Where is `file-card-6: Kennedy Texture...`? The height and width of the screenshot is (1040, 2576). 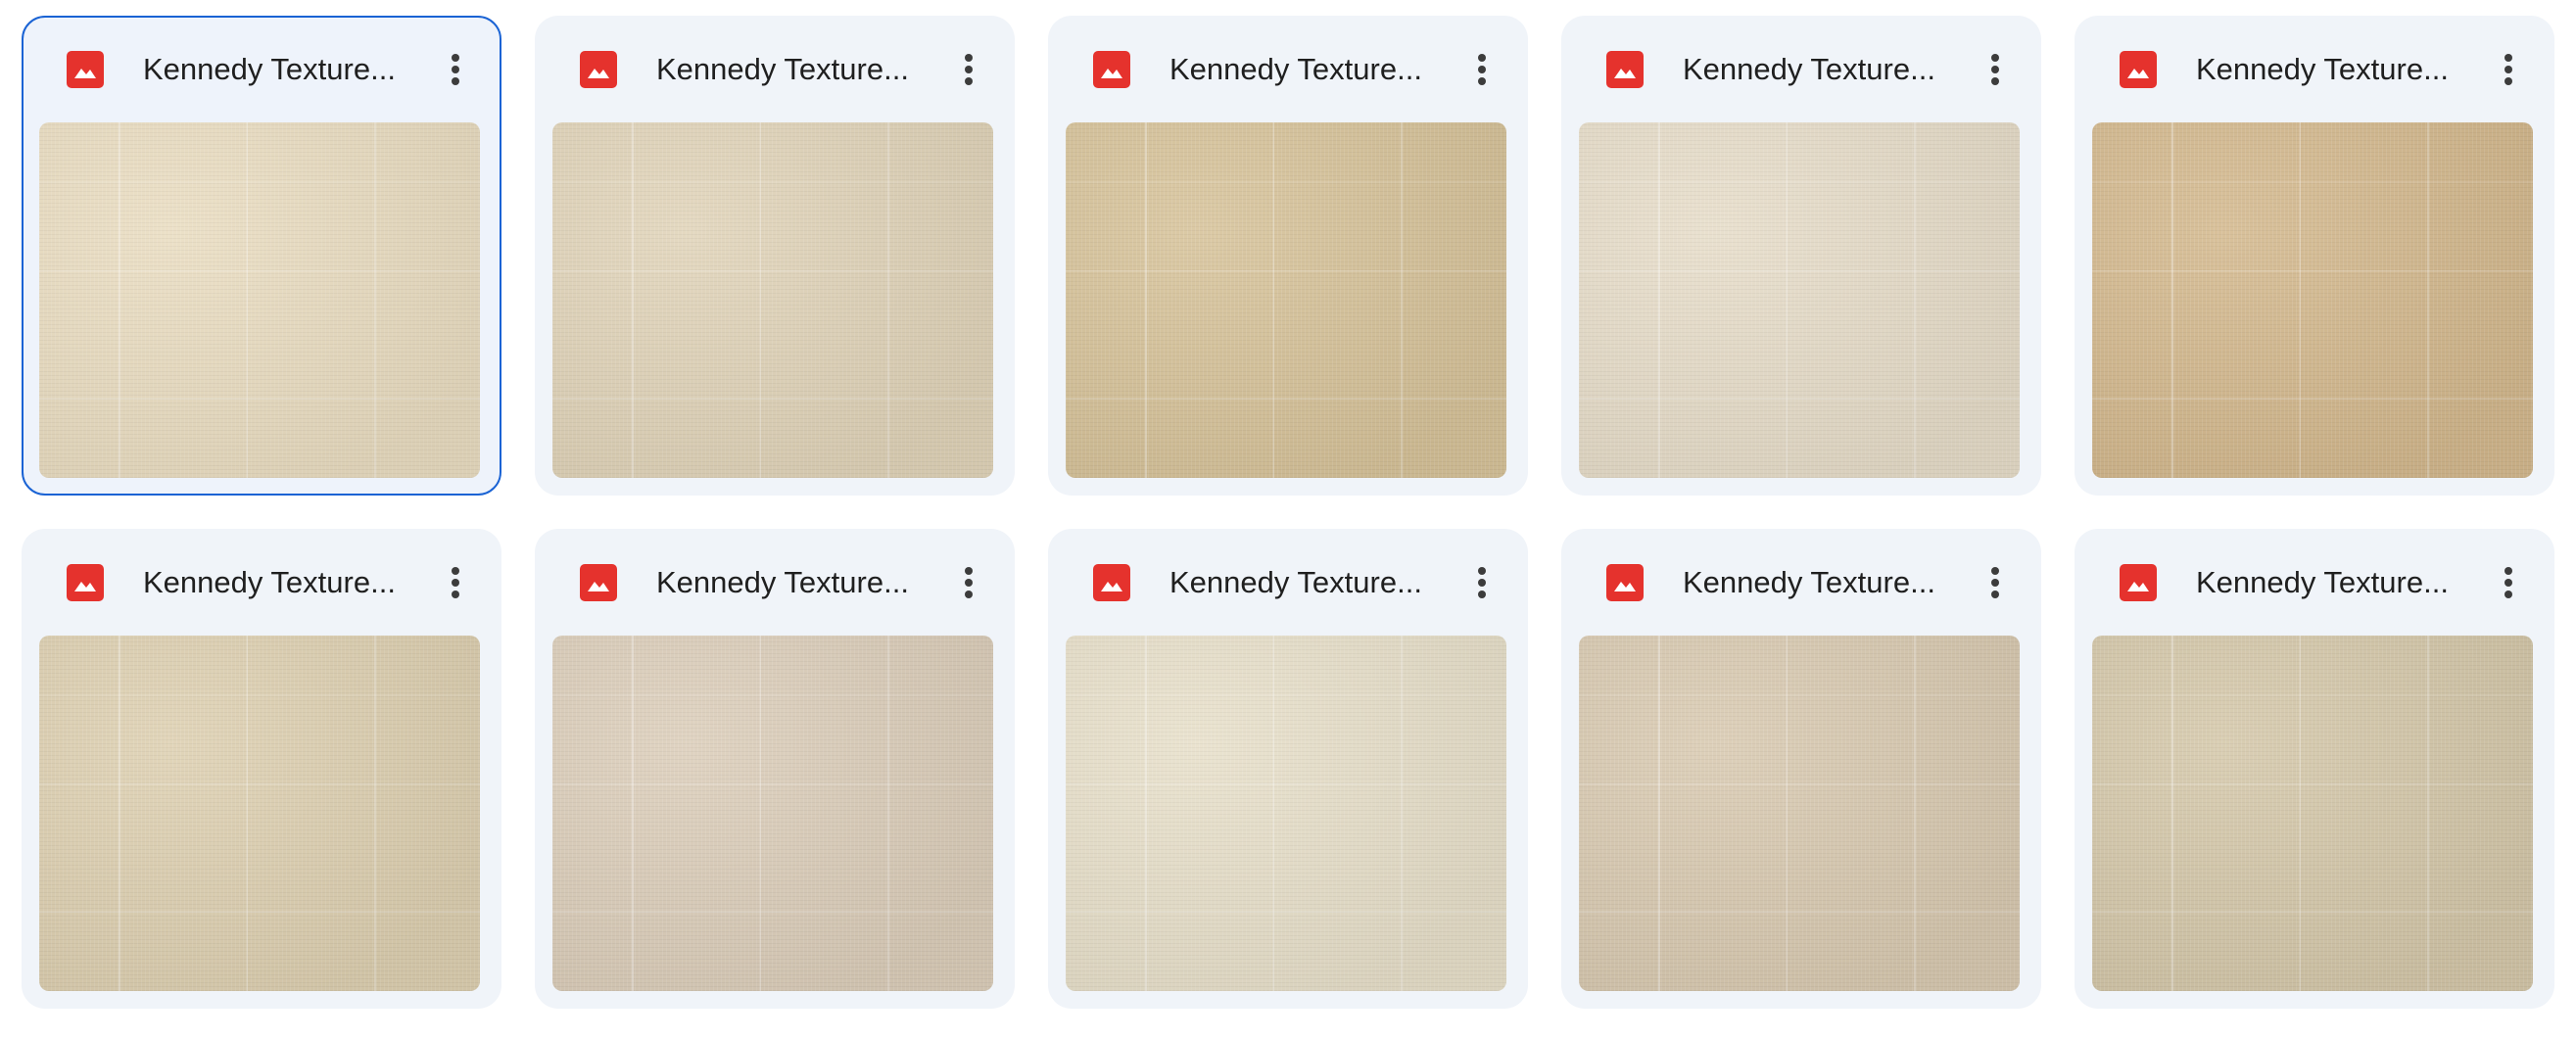
file-card-6: Kennedy Texture... is located at coordinates (261, 769).